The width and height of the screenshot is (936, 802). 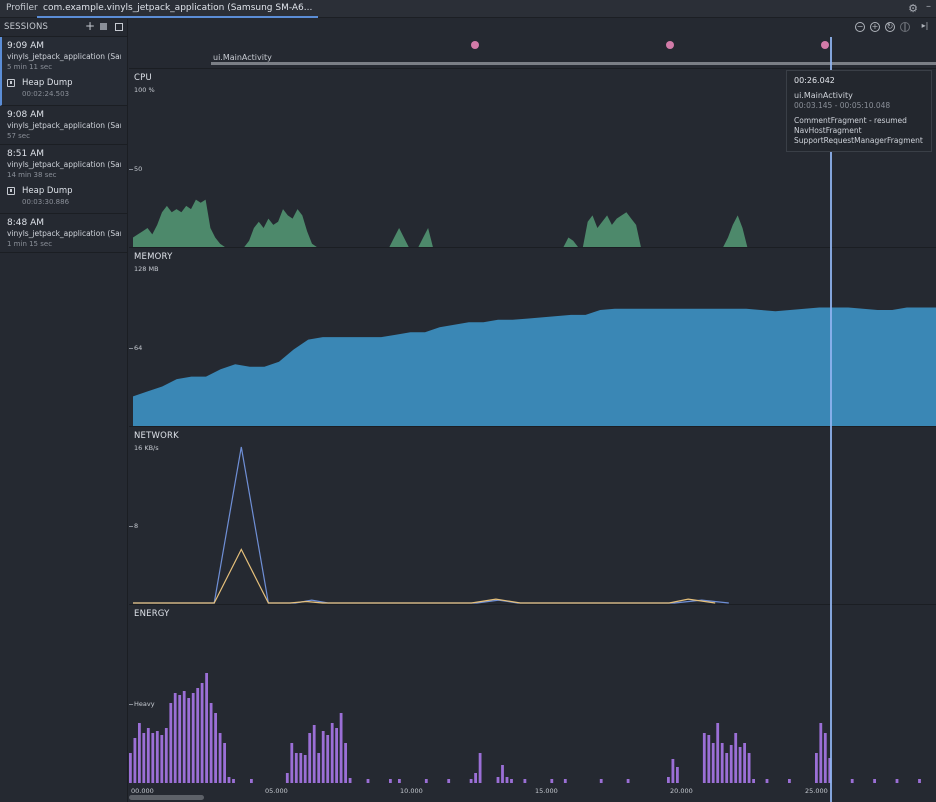 What do you see at coordinates (26, 27) in the screenshot?
I see `sessions-title: SESSIONS` at bounding box center [26, 27].